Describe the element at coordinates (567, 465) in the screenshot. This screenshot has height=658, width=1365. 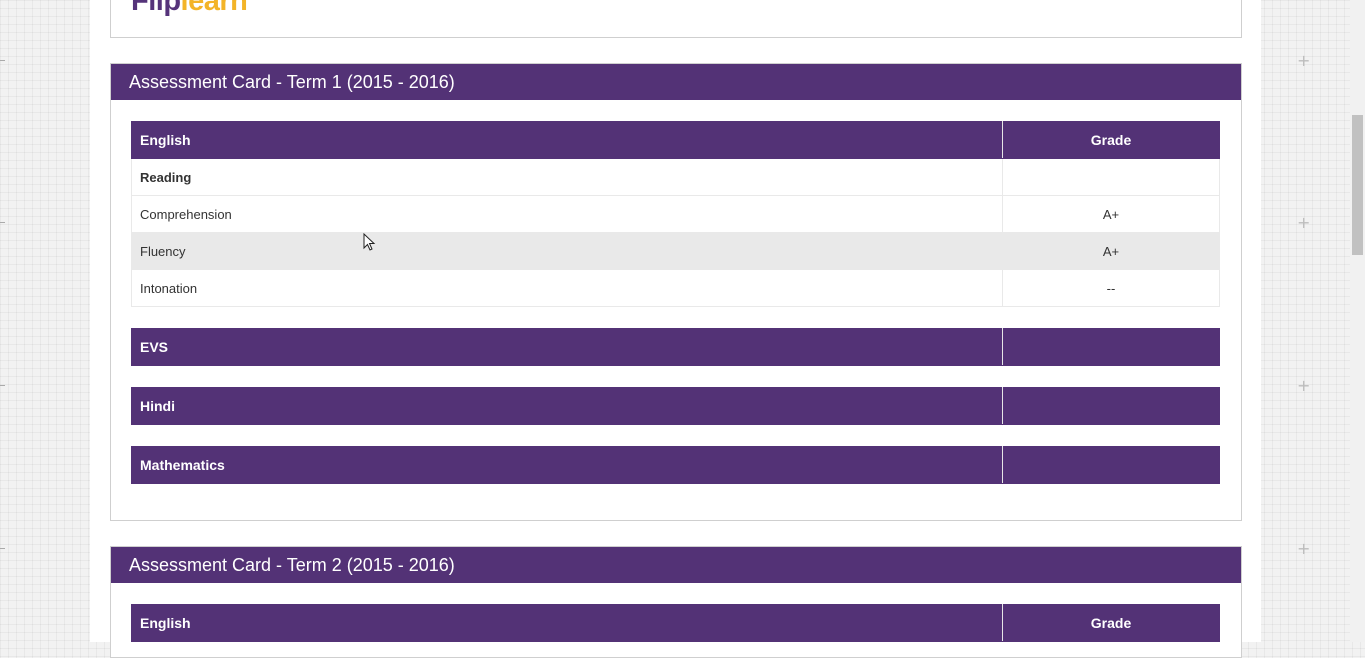
I see `subject-name: Mathematics` at that location.